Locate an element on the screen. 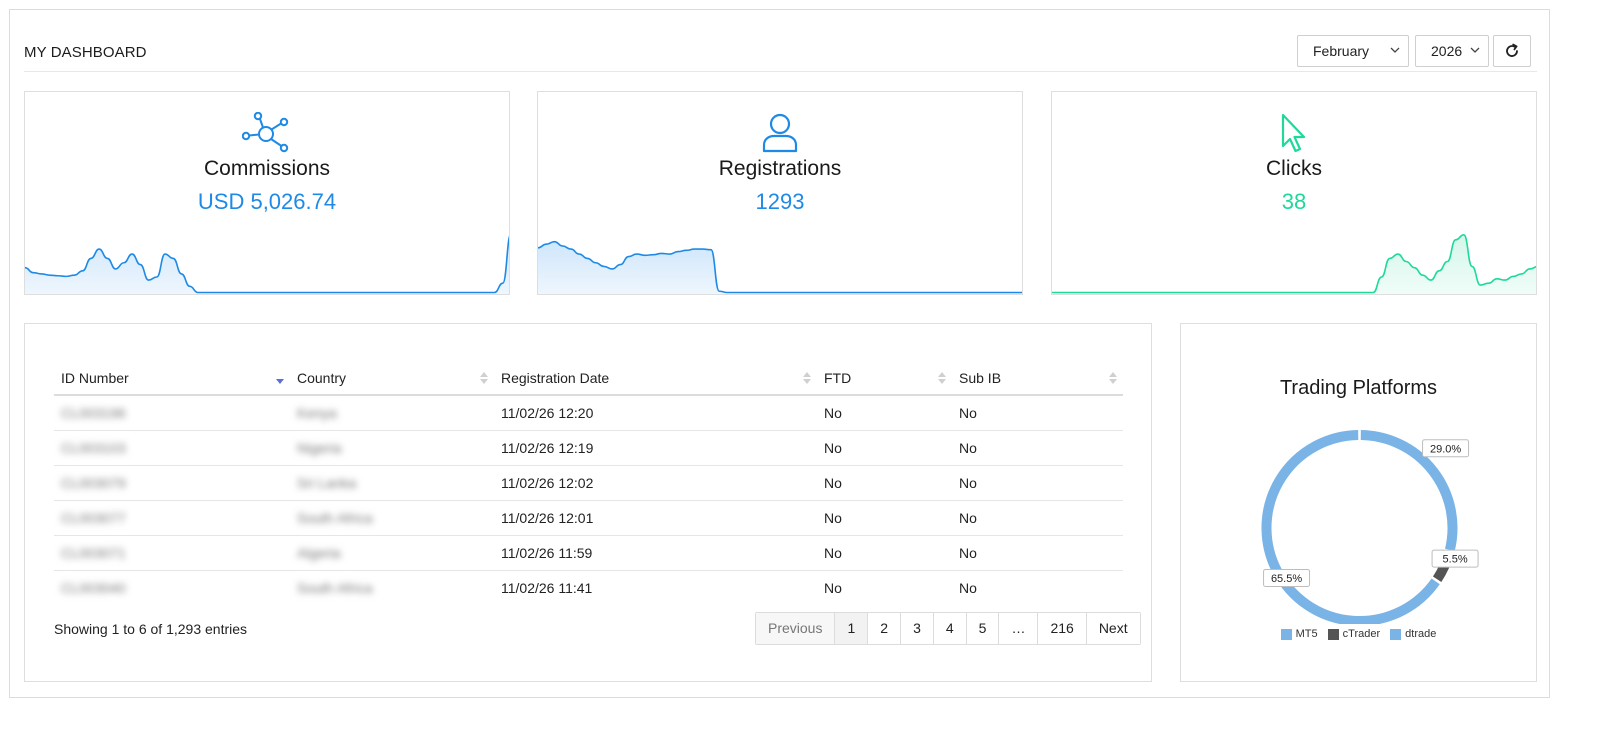  cursor-icon is located at coordinates (1293, 133).